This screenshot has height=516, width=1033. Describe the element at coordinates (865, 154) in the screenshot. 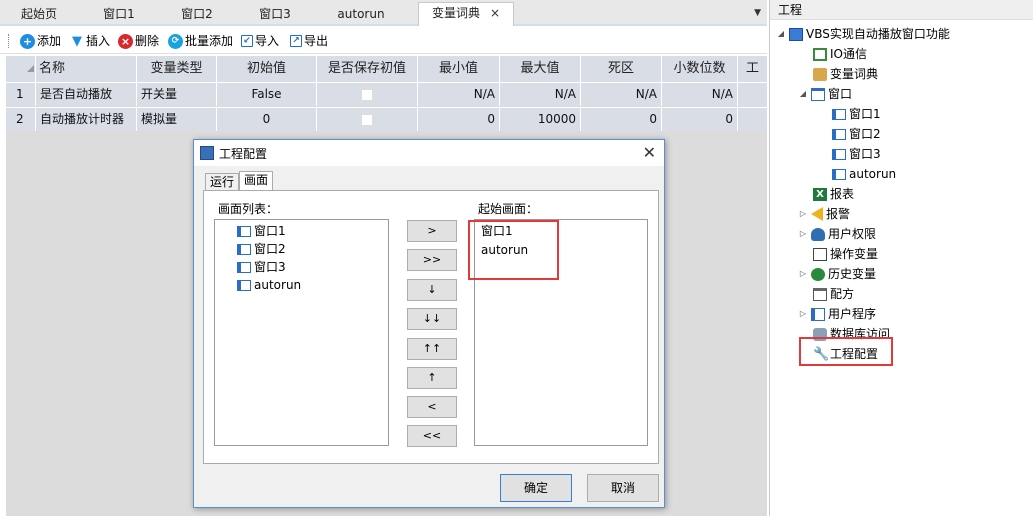

I see `tree-label: 窗口3` at that location.